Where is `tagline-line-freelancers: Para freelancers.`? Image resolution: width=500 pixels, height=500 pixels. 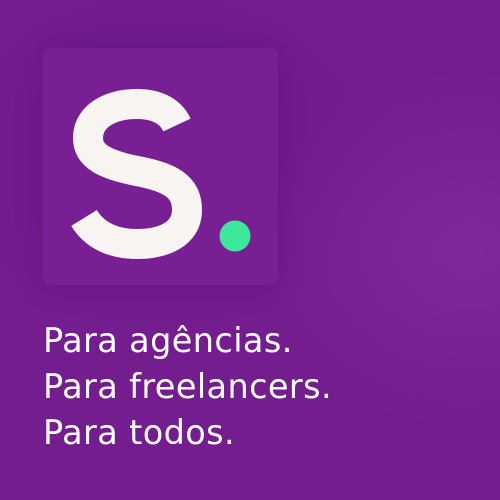 tagline-line-freelancers: Para freelancers. is located at coordinates (187, 386).